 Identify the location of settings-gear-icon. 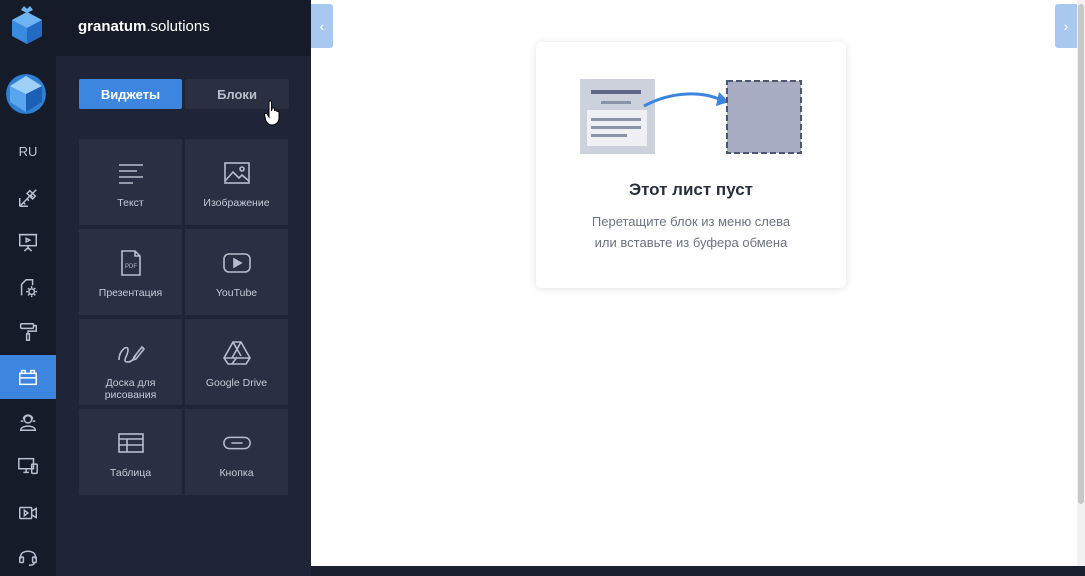
(29, 288).